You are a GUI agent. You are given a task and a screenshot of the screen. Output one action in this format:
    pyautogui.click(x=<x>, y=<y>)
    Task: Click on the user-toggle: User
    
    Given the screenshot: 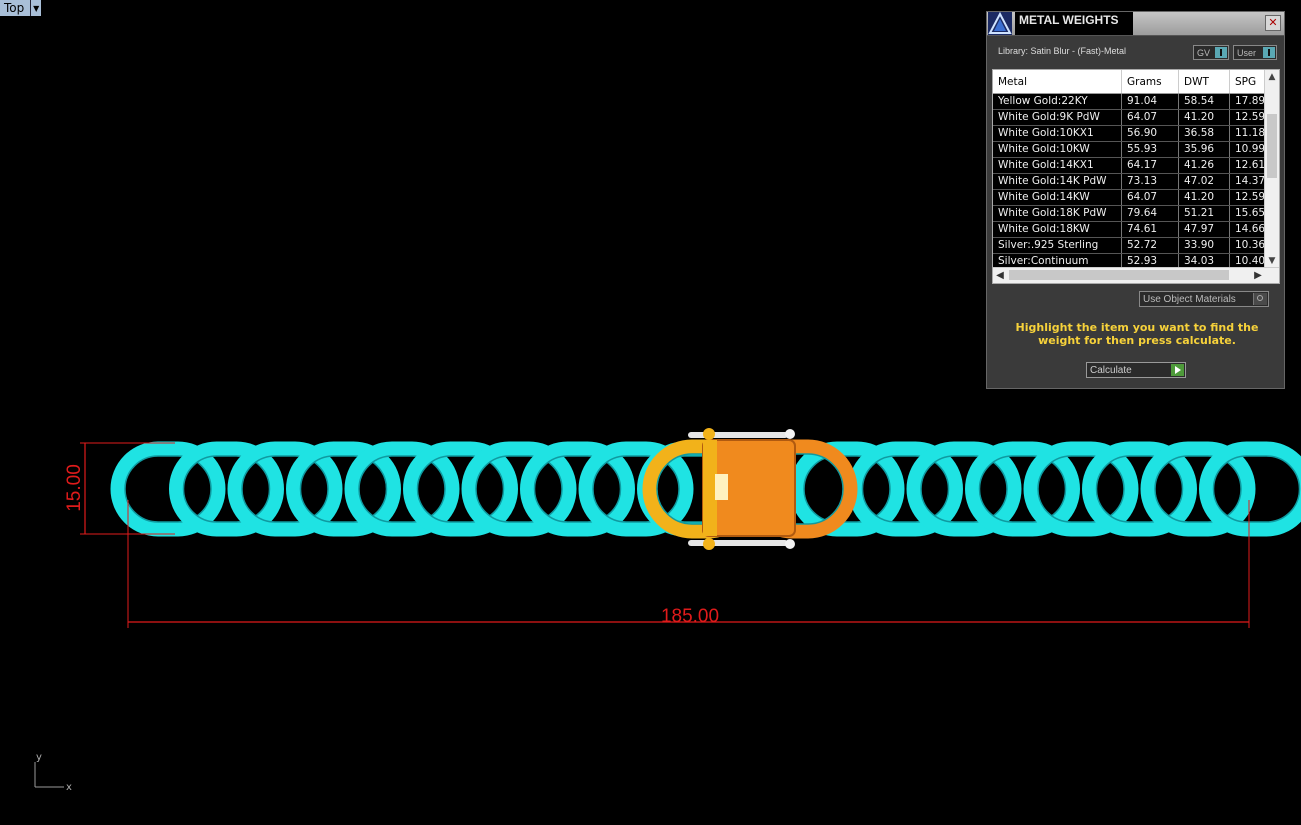 What is the action you would take?
    pyautogui.click(x=1255, y=52)
    